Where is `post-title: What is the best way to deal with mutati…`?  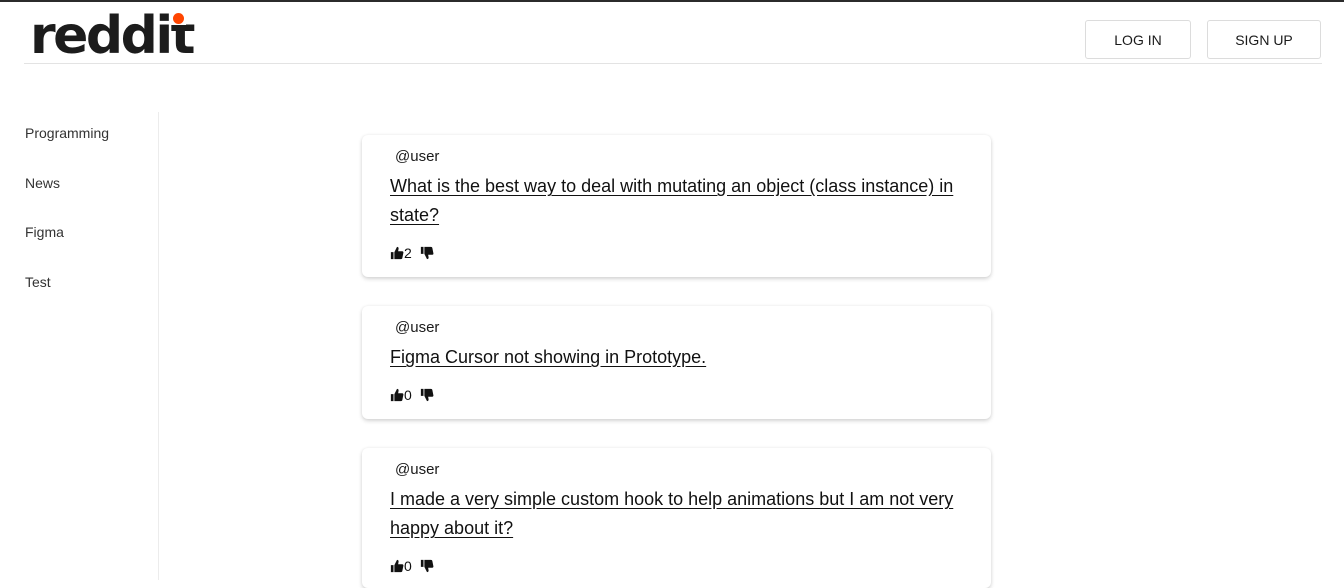 post-title: What is the best way to deal with mutati… is located at coordinates (686, 201).